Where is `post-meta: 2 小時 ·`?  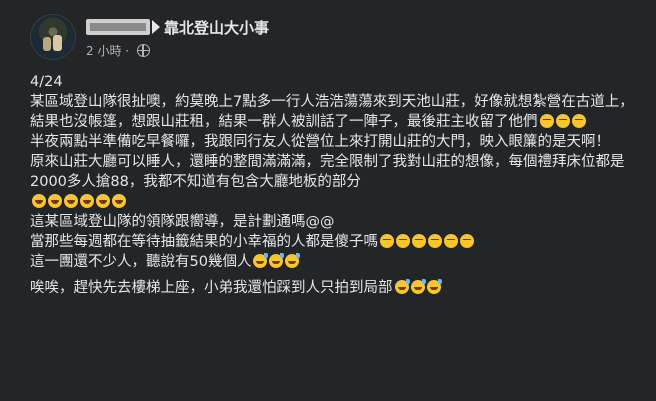
post-meta: 2 小時 · is located at coordinates (118, 50).